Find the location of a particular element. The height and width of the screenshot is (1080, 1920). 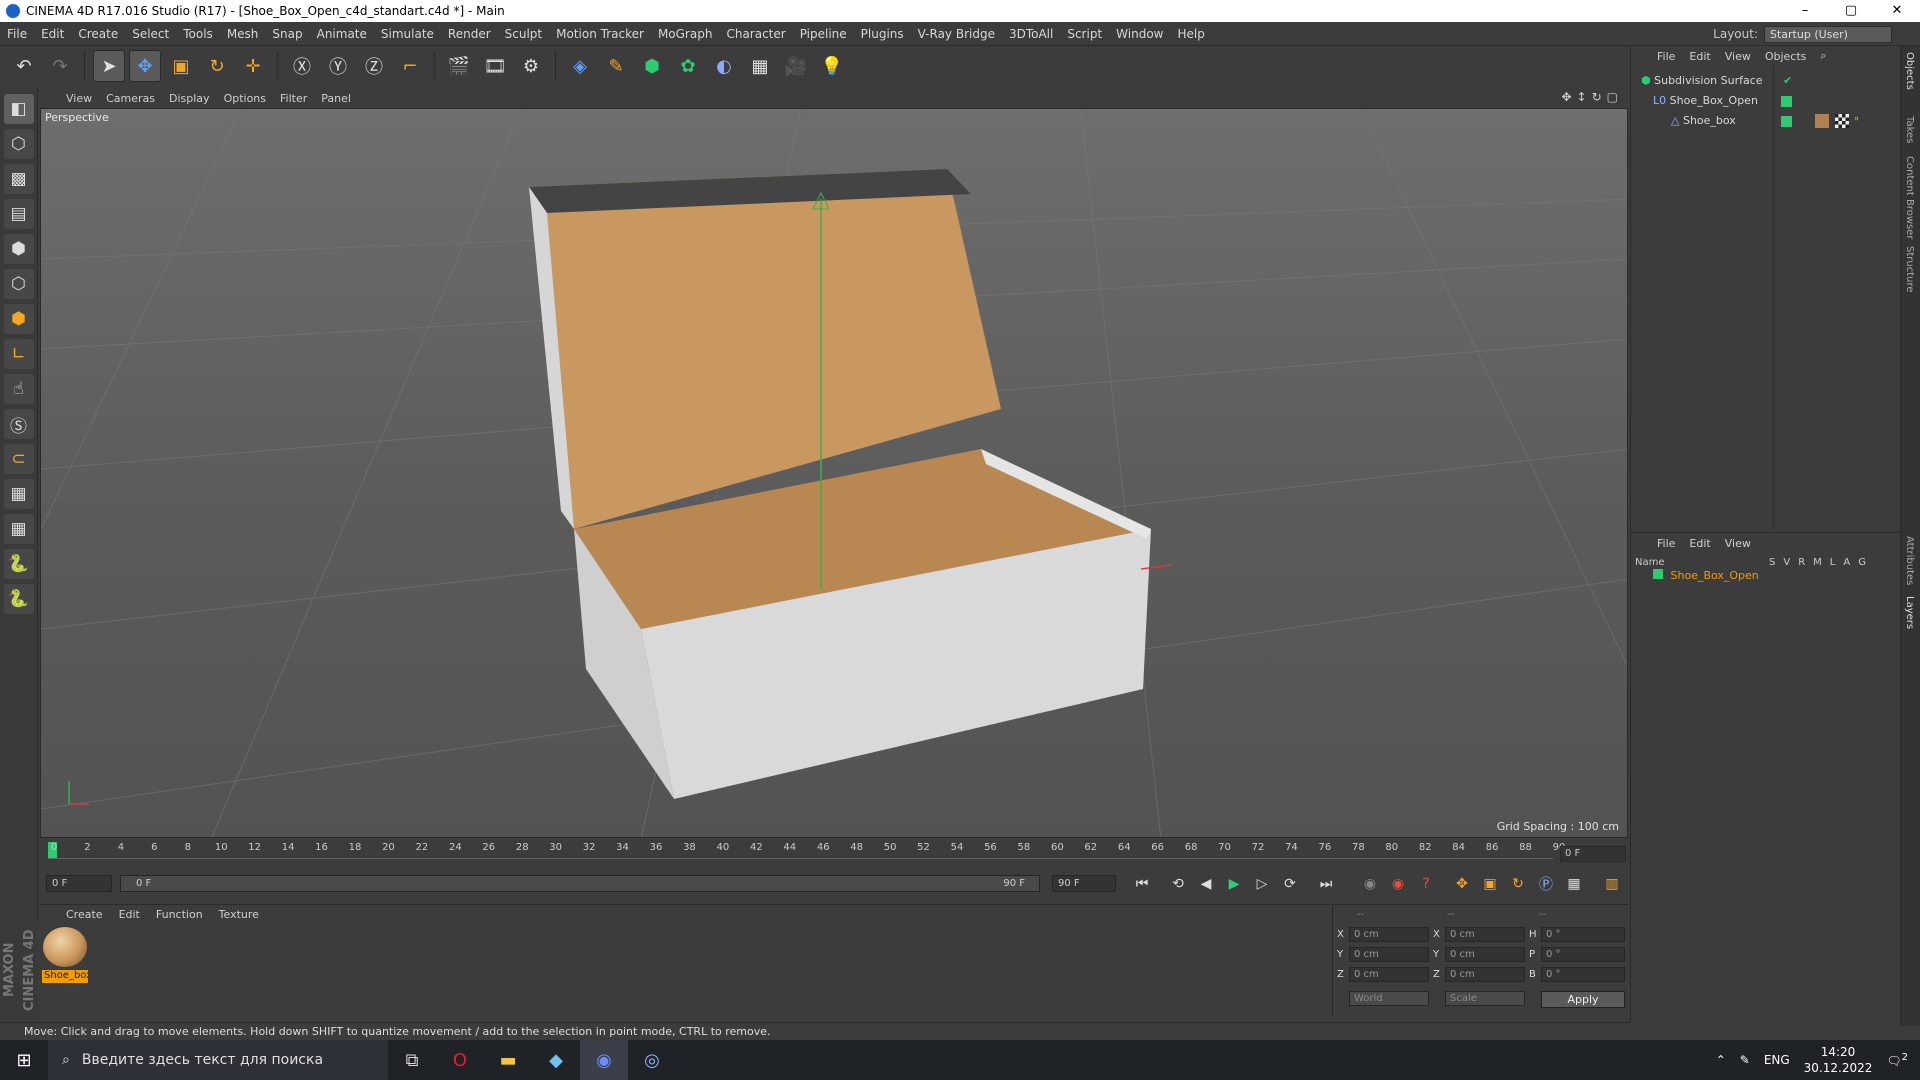

model-mode-icon: ⬡ is located at coordinates (18, 144).